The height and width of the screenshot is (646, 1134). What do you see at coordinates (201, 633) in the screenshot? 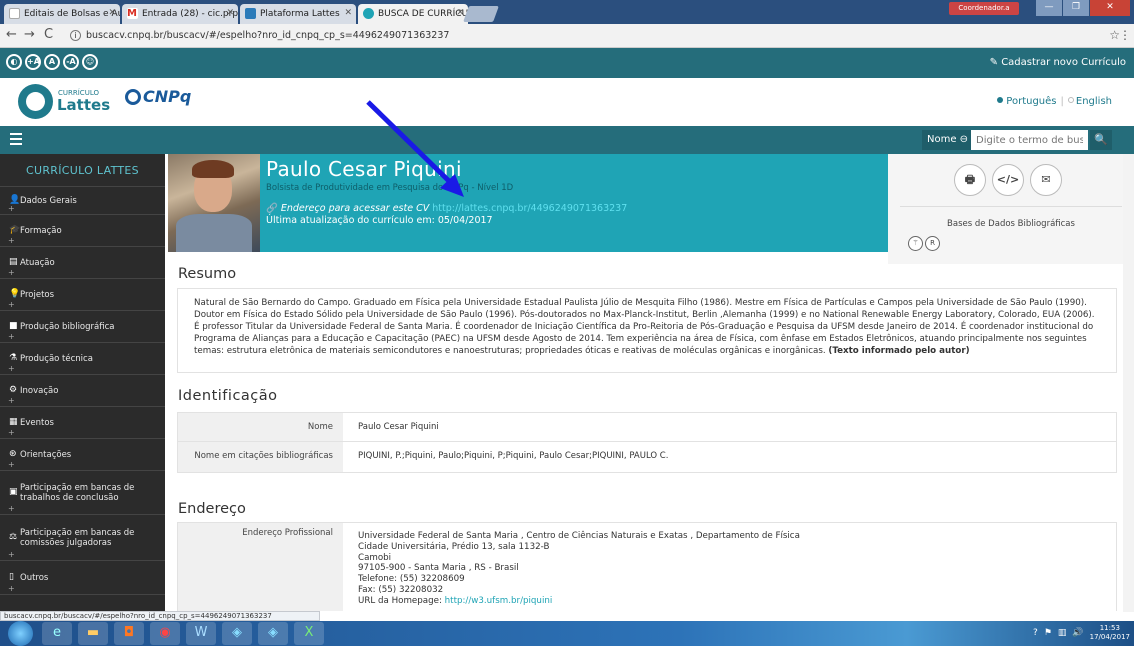
I see `word-icon: W` at bounding box center [201, 633].